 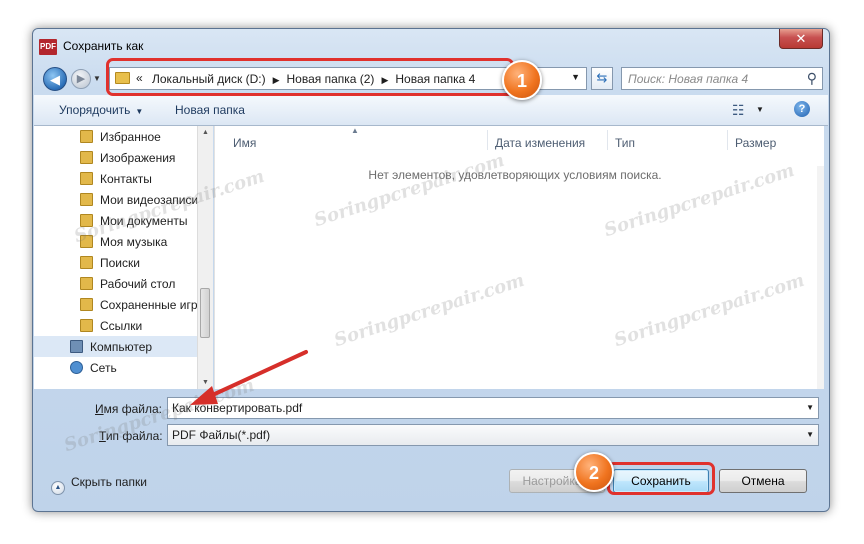 What do you see at coordinates (204, 395) in the screenshot?
I see `arrow-head-icon` at bounding box center [204, 395].